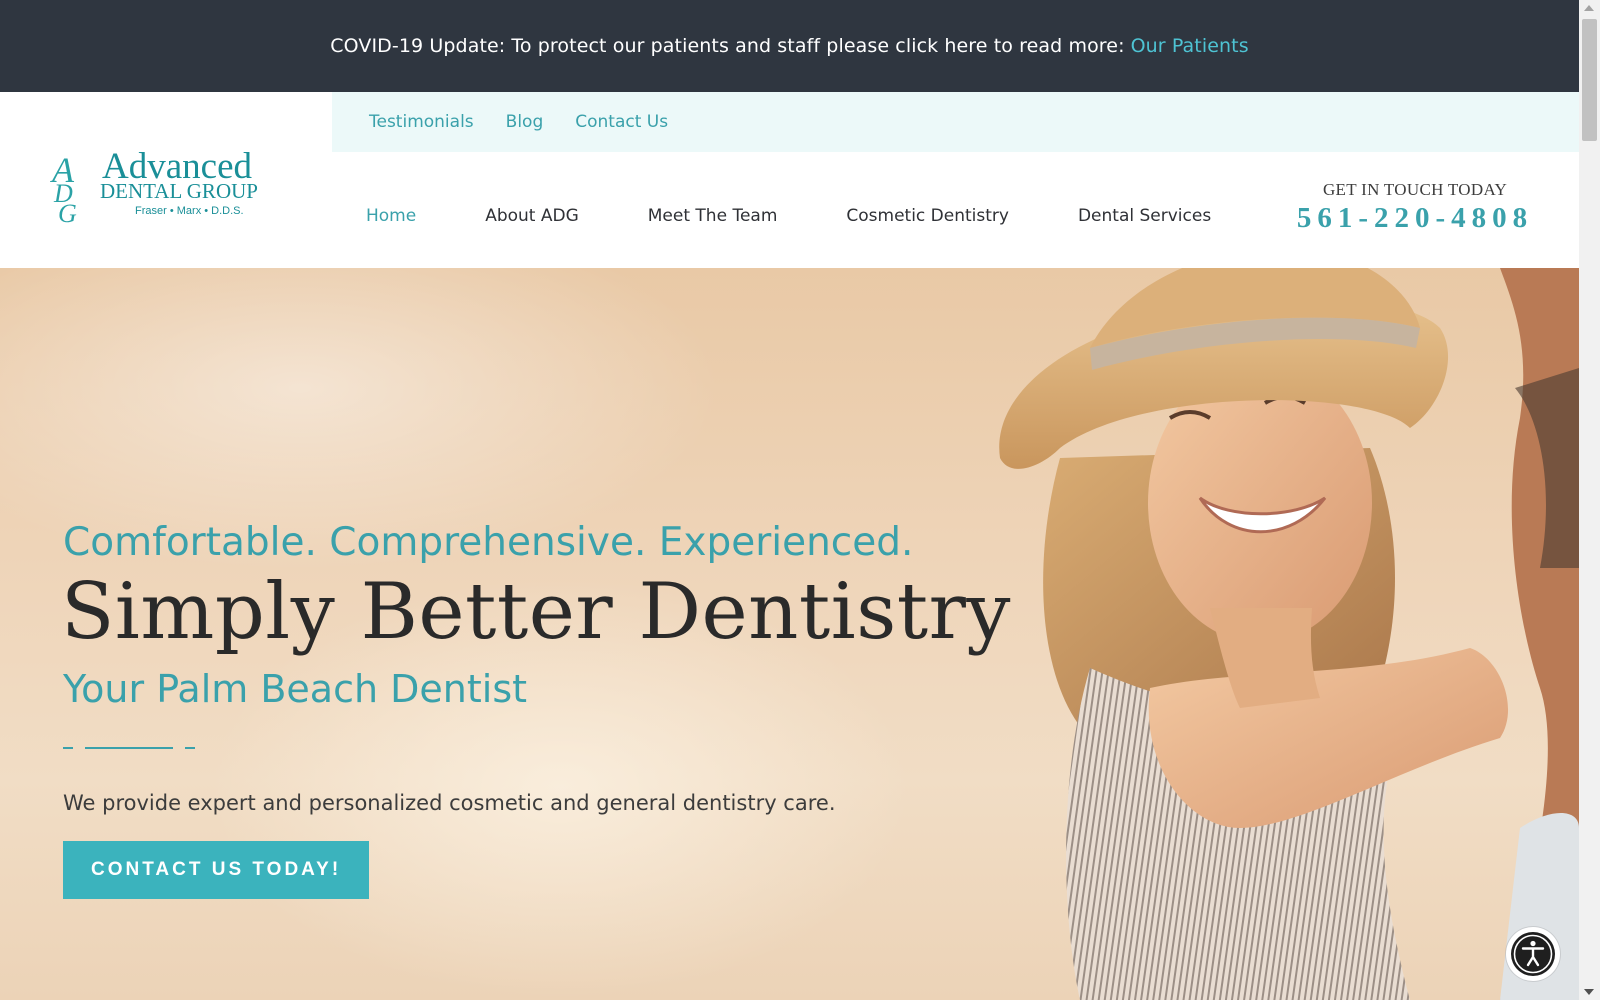  Describe the element at coordinates (1415, 189) in the screenshot. I see `contact-label: GET IN TOUCH TODAY` at that location.